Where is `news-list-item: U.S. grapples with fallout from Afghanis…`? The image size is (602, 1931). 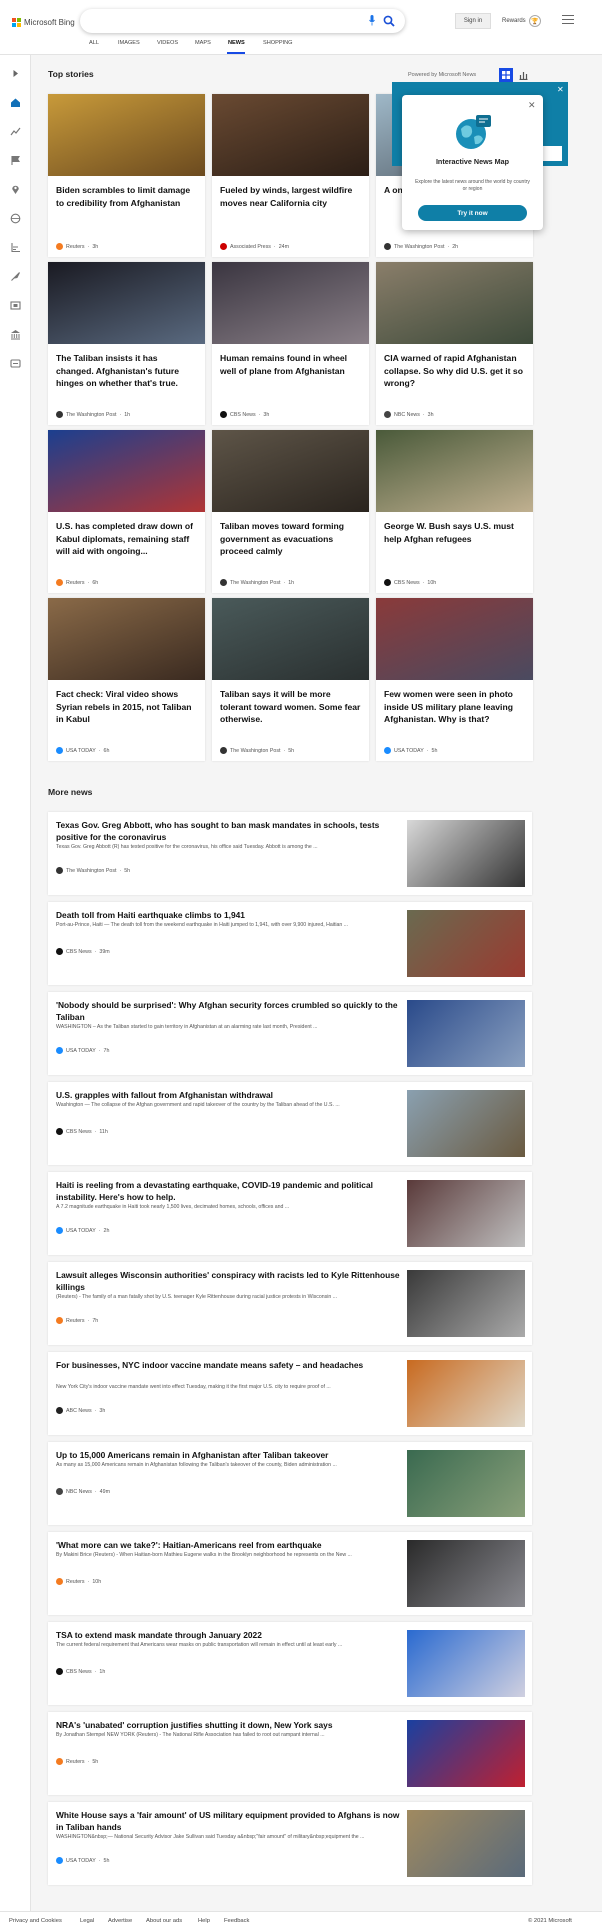
news-list-item: U.S. grapples with fallout from Afghanis… is located at coordinates (290, 1123).